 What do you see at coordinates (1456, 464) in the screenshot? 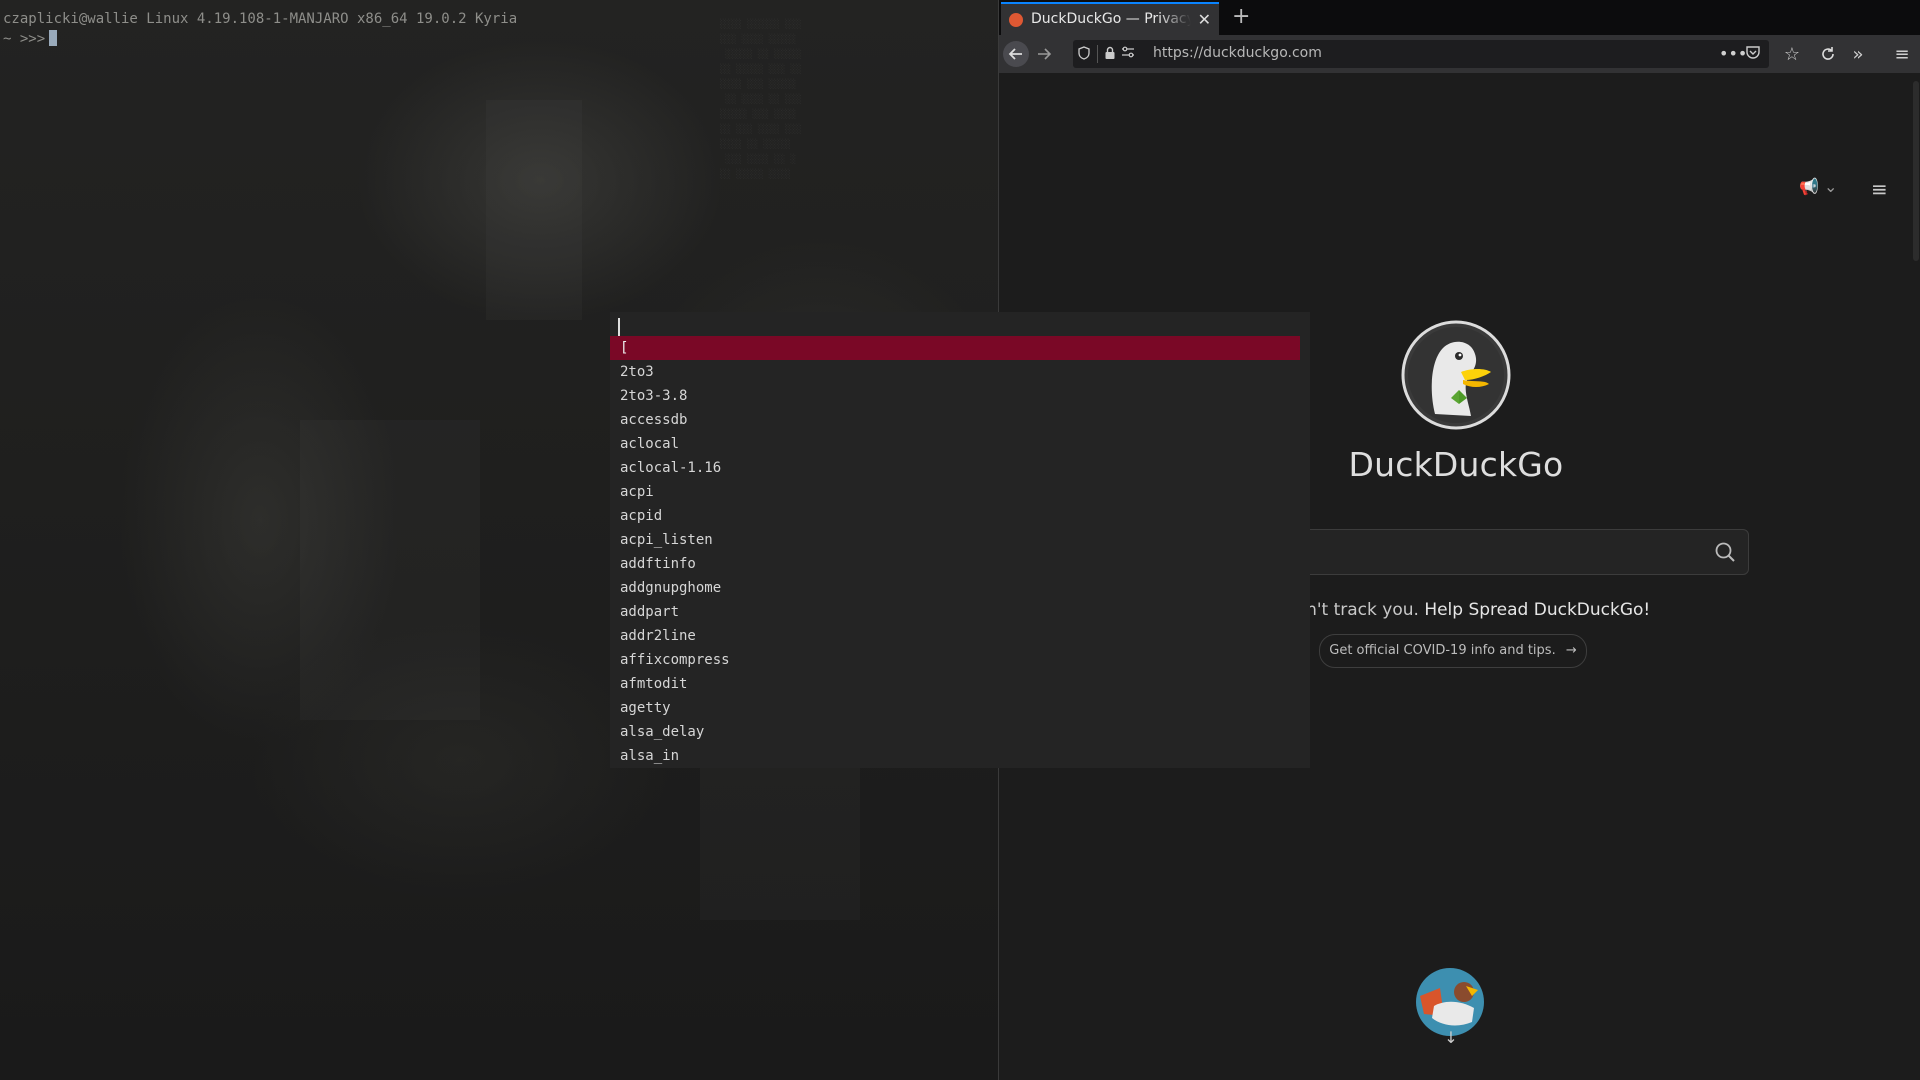
I see `brand-wordmark: DuckDuckGo` at bounding box center [1456, 464].